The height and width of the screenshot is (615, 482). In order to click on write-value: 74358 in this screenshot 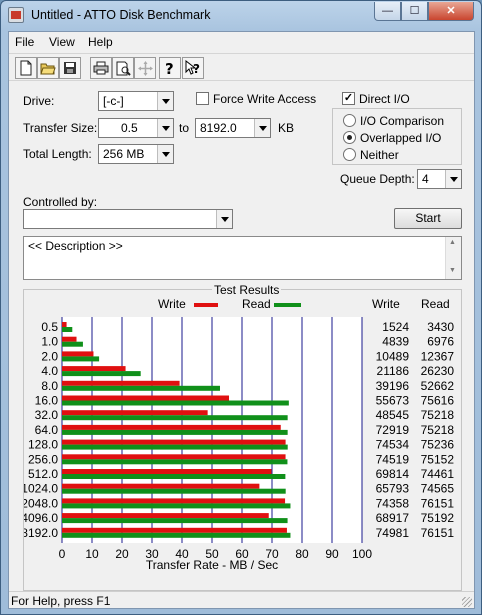, I will do `click(393, 503)`.